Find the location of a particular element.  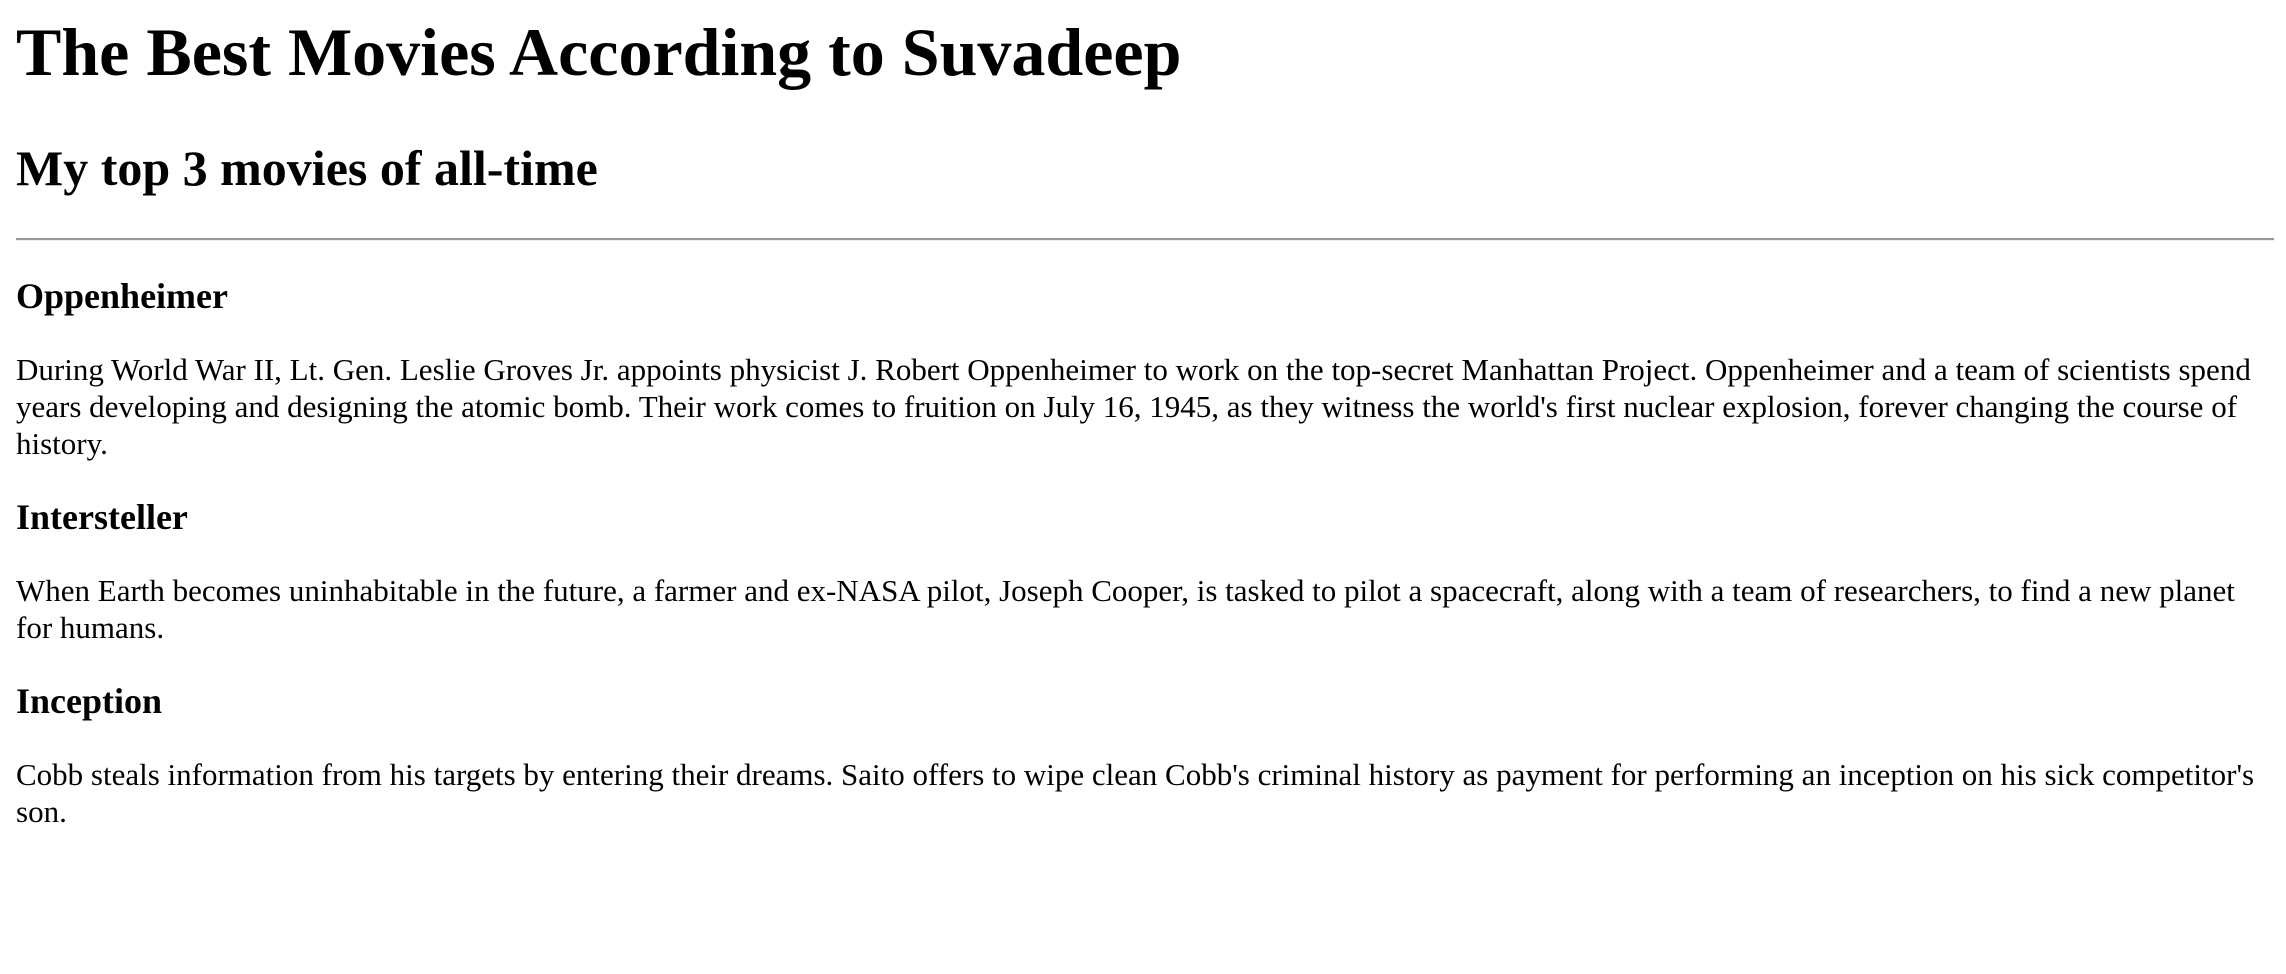

movie-title: Inception is located at coordinates (89, 701).